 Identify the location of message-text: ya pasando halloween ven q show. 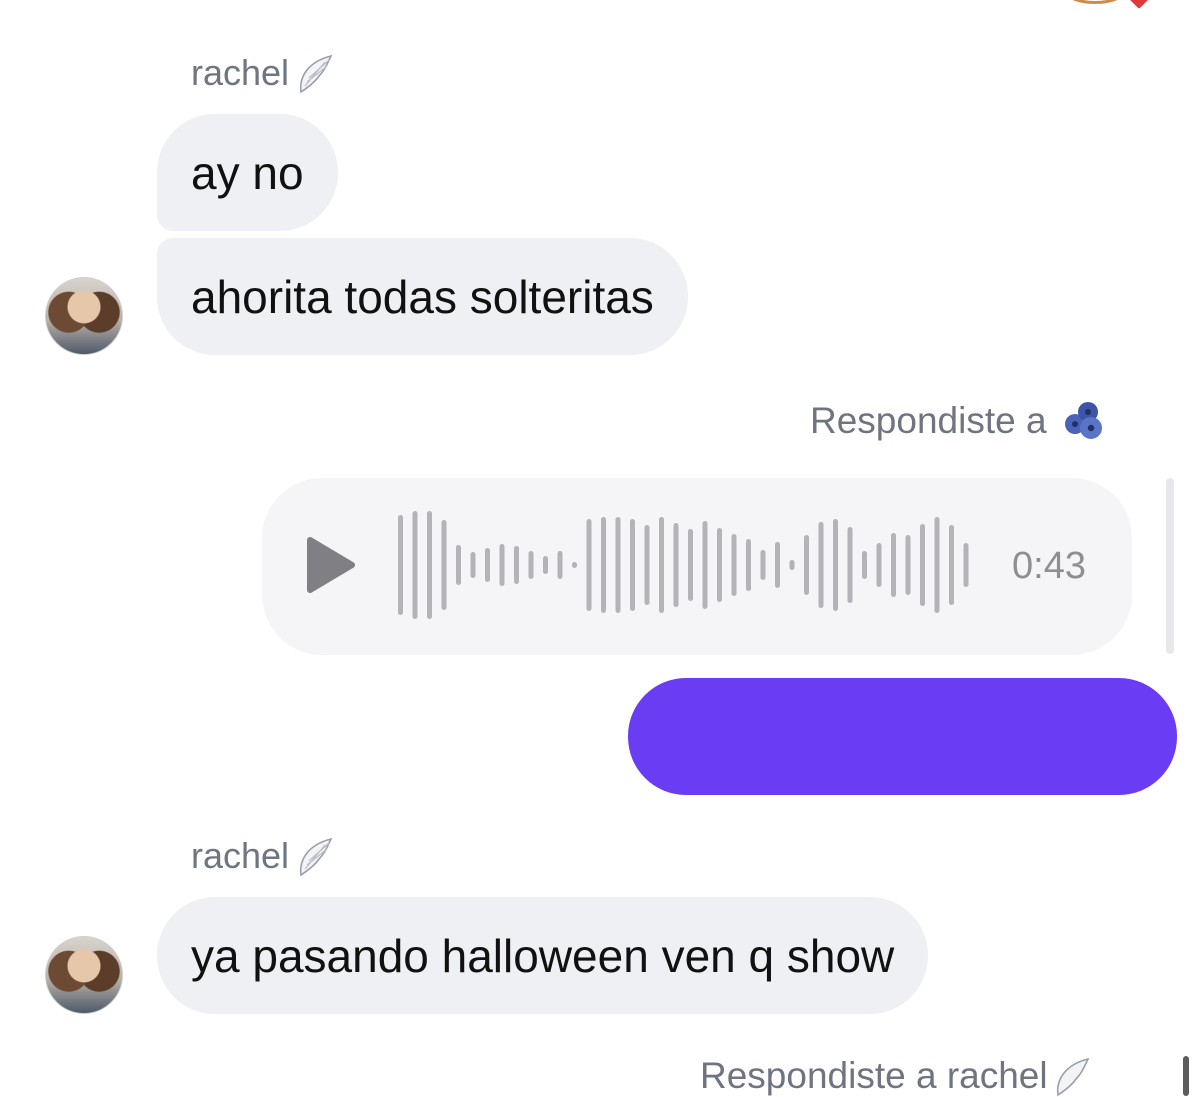
(543, 955).